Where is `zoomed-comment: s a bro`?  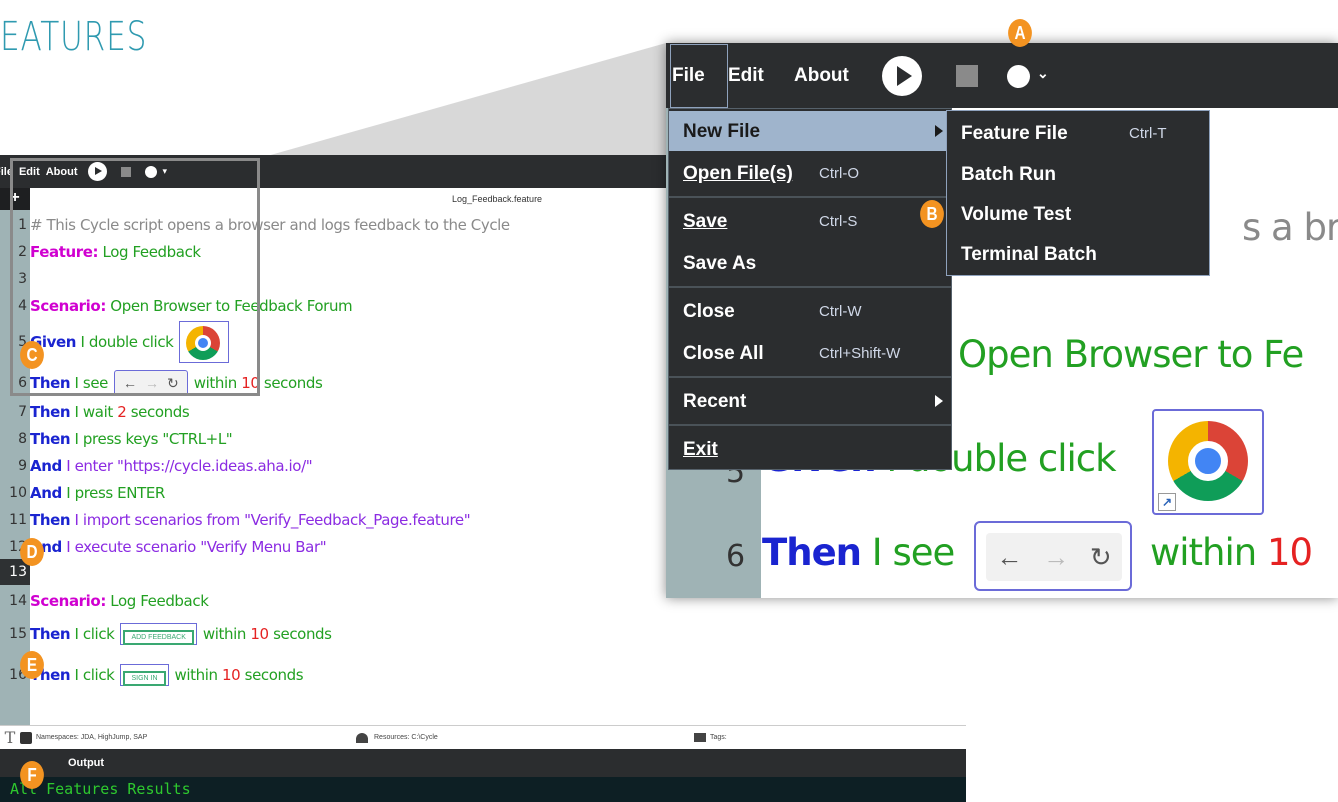 zoomed-comment: s a bro is located at coordinates (1290, 227).